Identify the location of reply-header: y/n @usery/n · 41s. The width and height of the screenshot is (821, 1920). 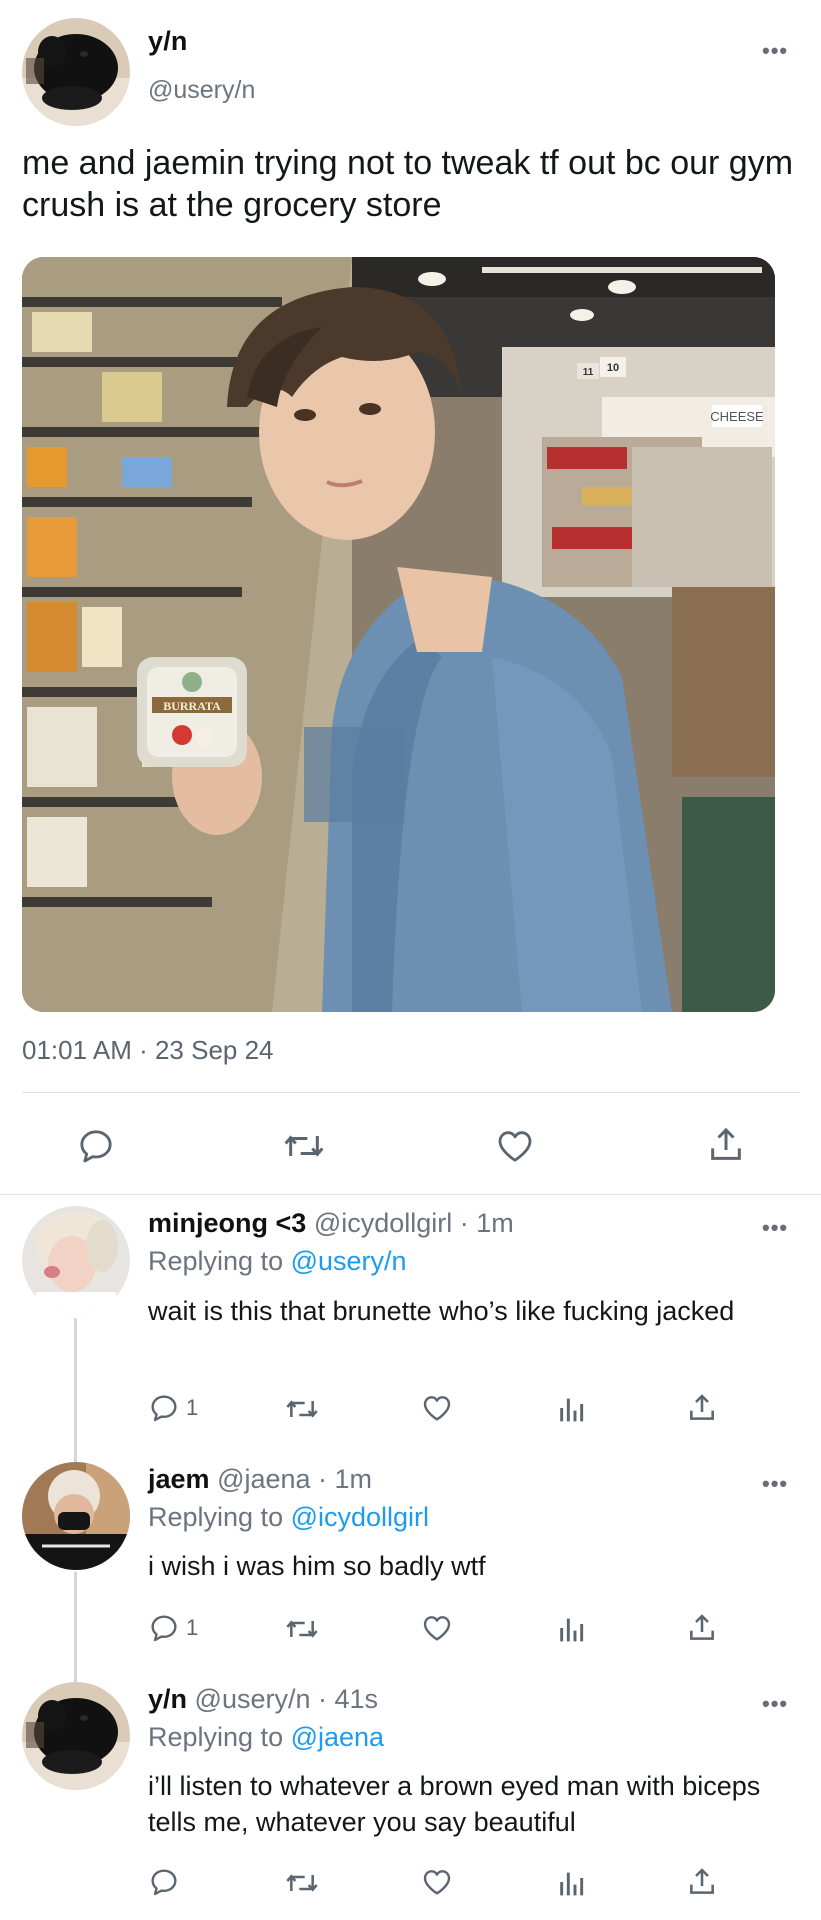
(263, 1699).